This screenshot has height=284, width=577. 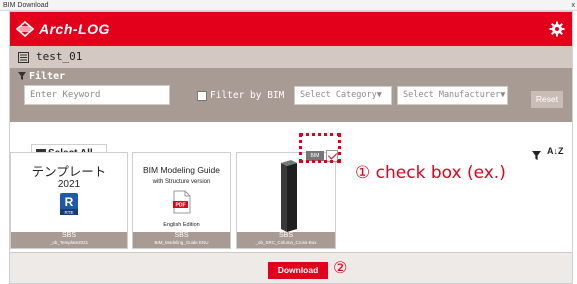 I want to click on window-title: BIM Download, so click(x=26, y=5).